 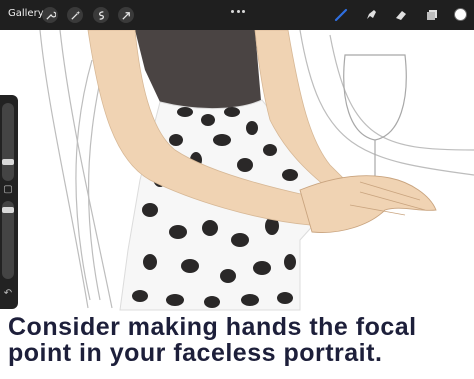 What do you see at coordinates (50, 15) in the screenshot?
I see `wrench-icon` at bounding box center [50, 15].